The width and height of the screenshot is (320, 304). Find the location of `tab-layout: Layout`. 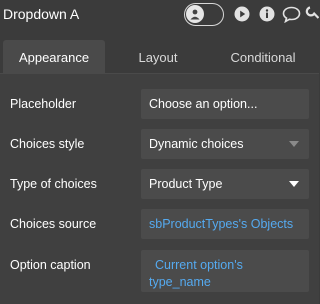

tab-layout: Layout is located at coordinates (158, 57).